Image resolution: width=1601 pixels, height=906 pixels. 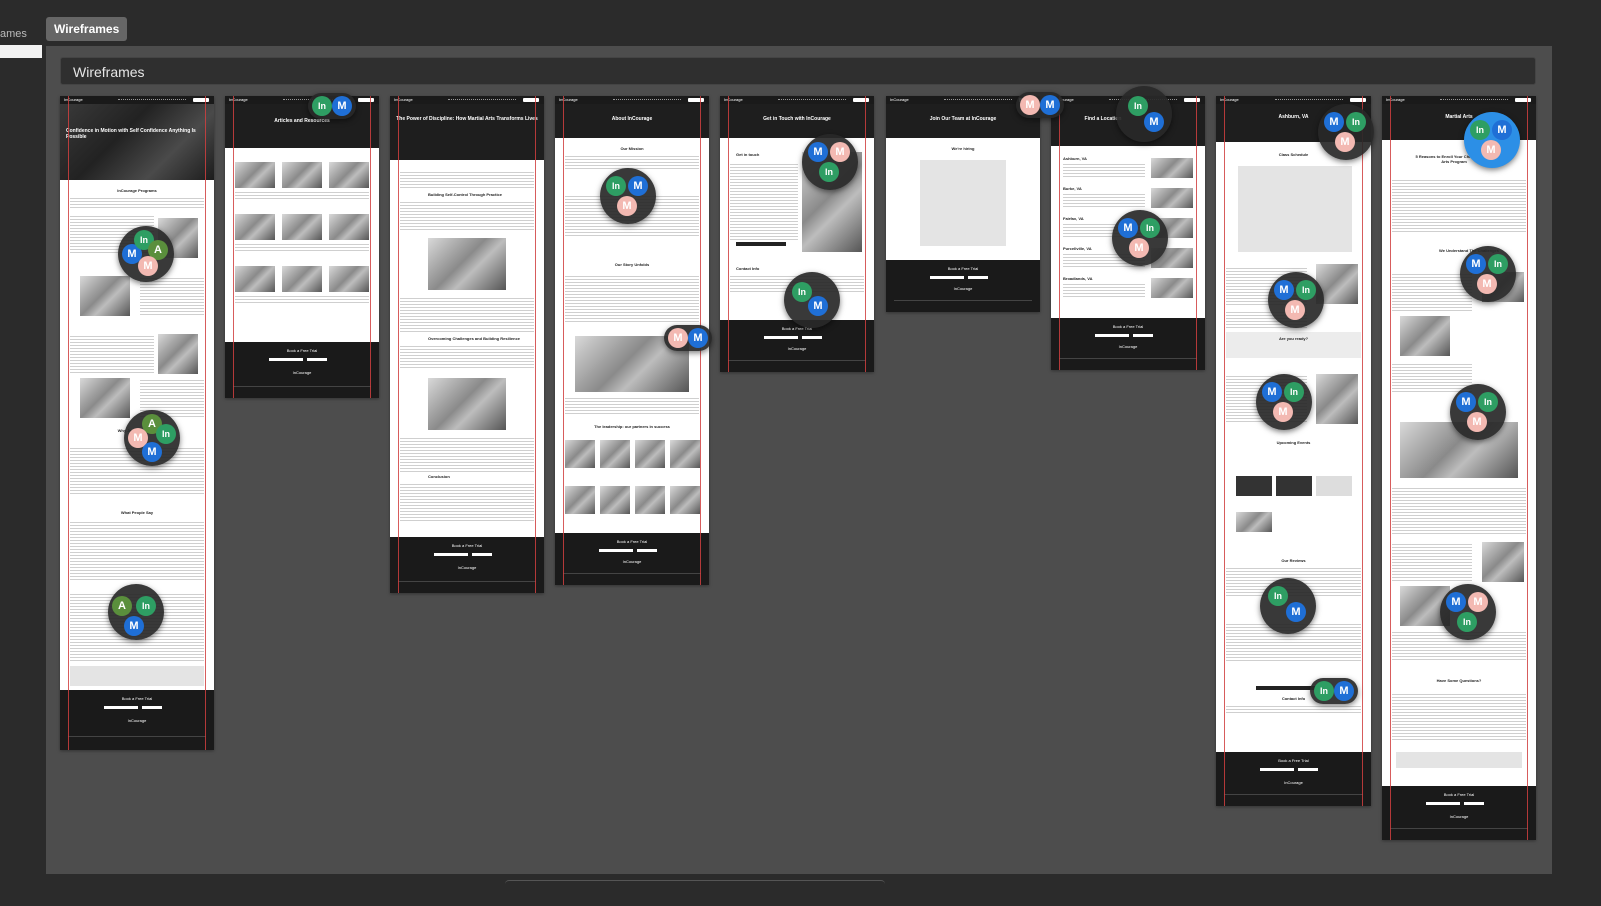 What do you see at coordinates (152, 438) in the screenshot?
I see `collaborator-group: A In M M` at bounding box center [152, 438].